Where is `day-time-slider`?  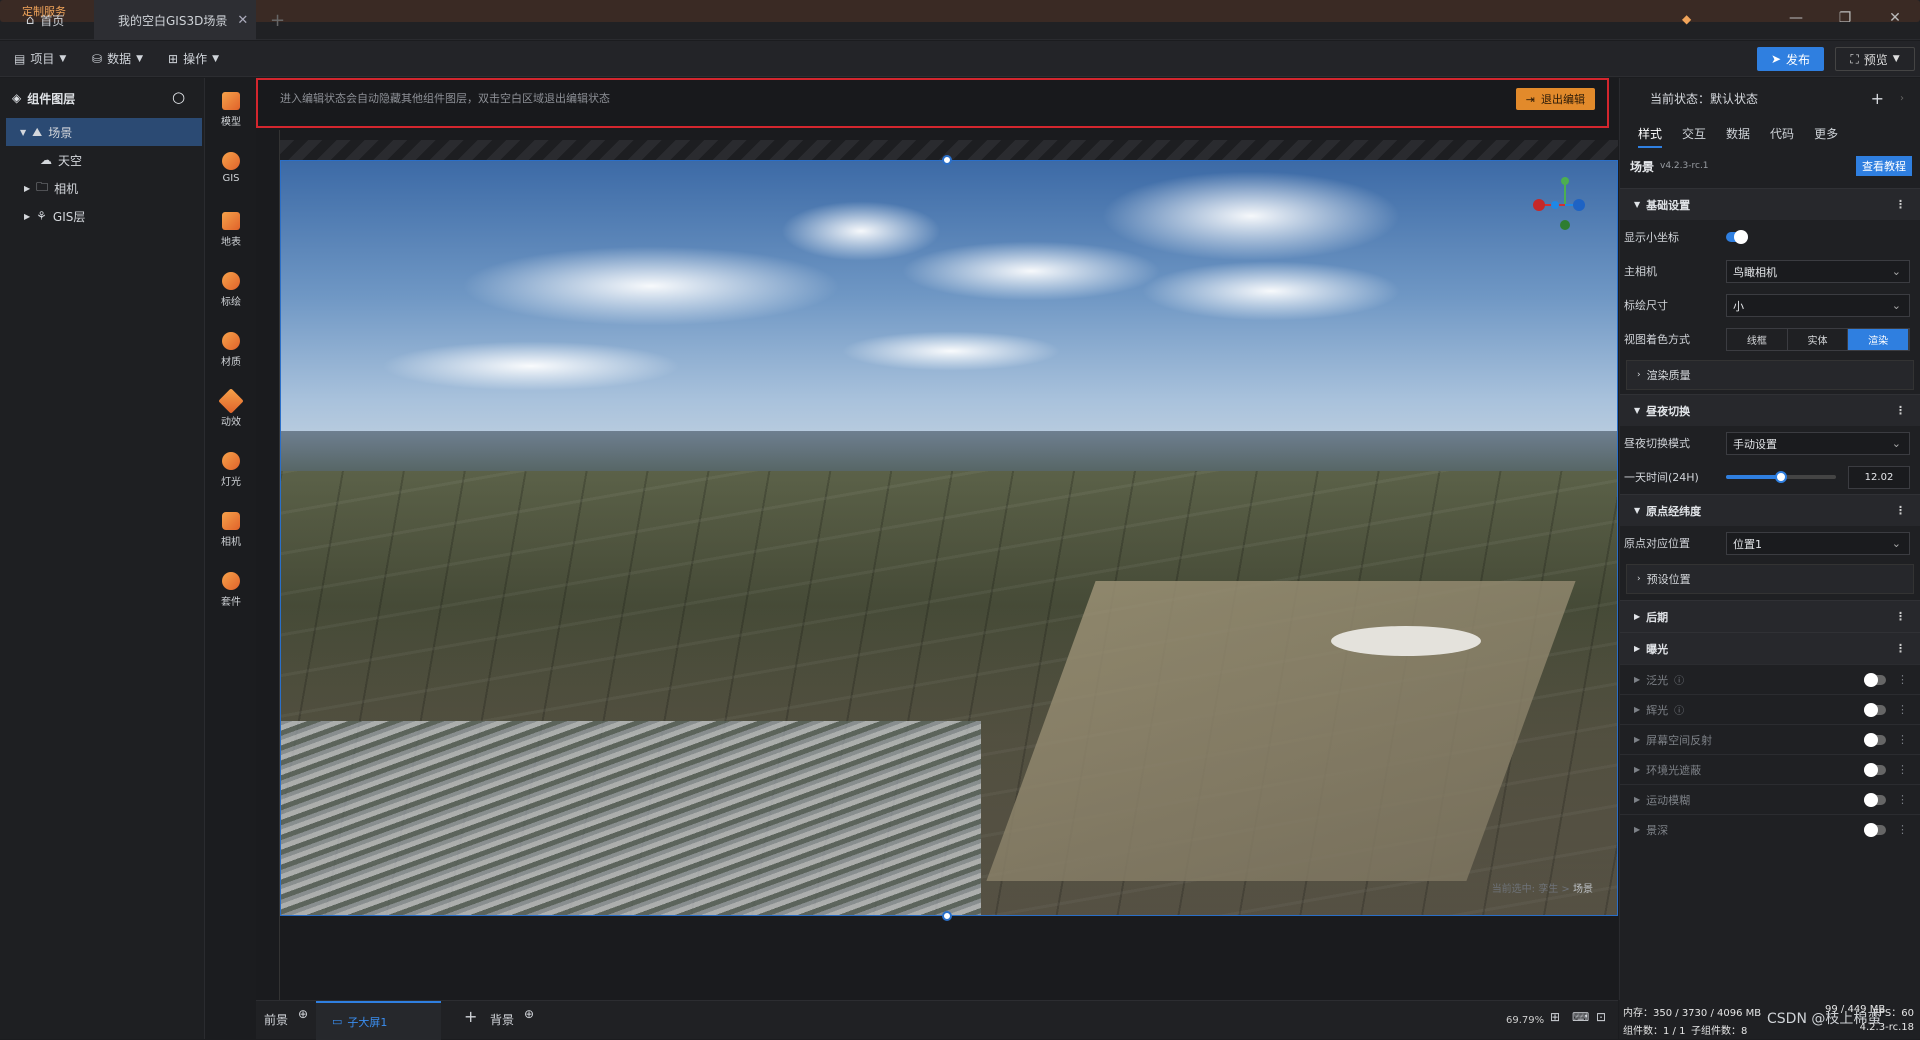 day-time-slider is located at coordinates (1781, 477).